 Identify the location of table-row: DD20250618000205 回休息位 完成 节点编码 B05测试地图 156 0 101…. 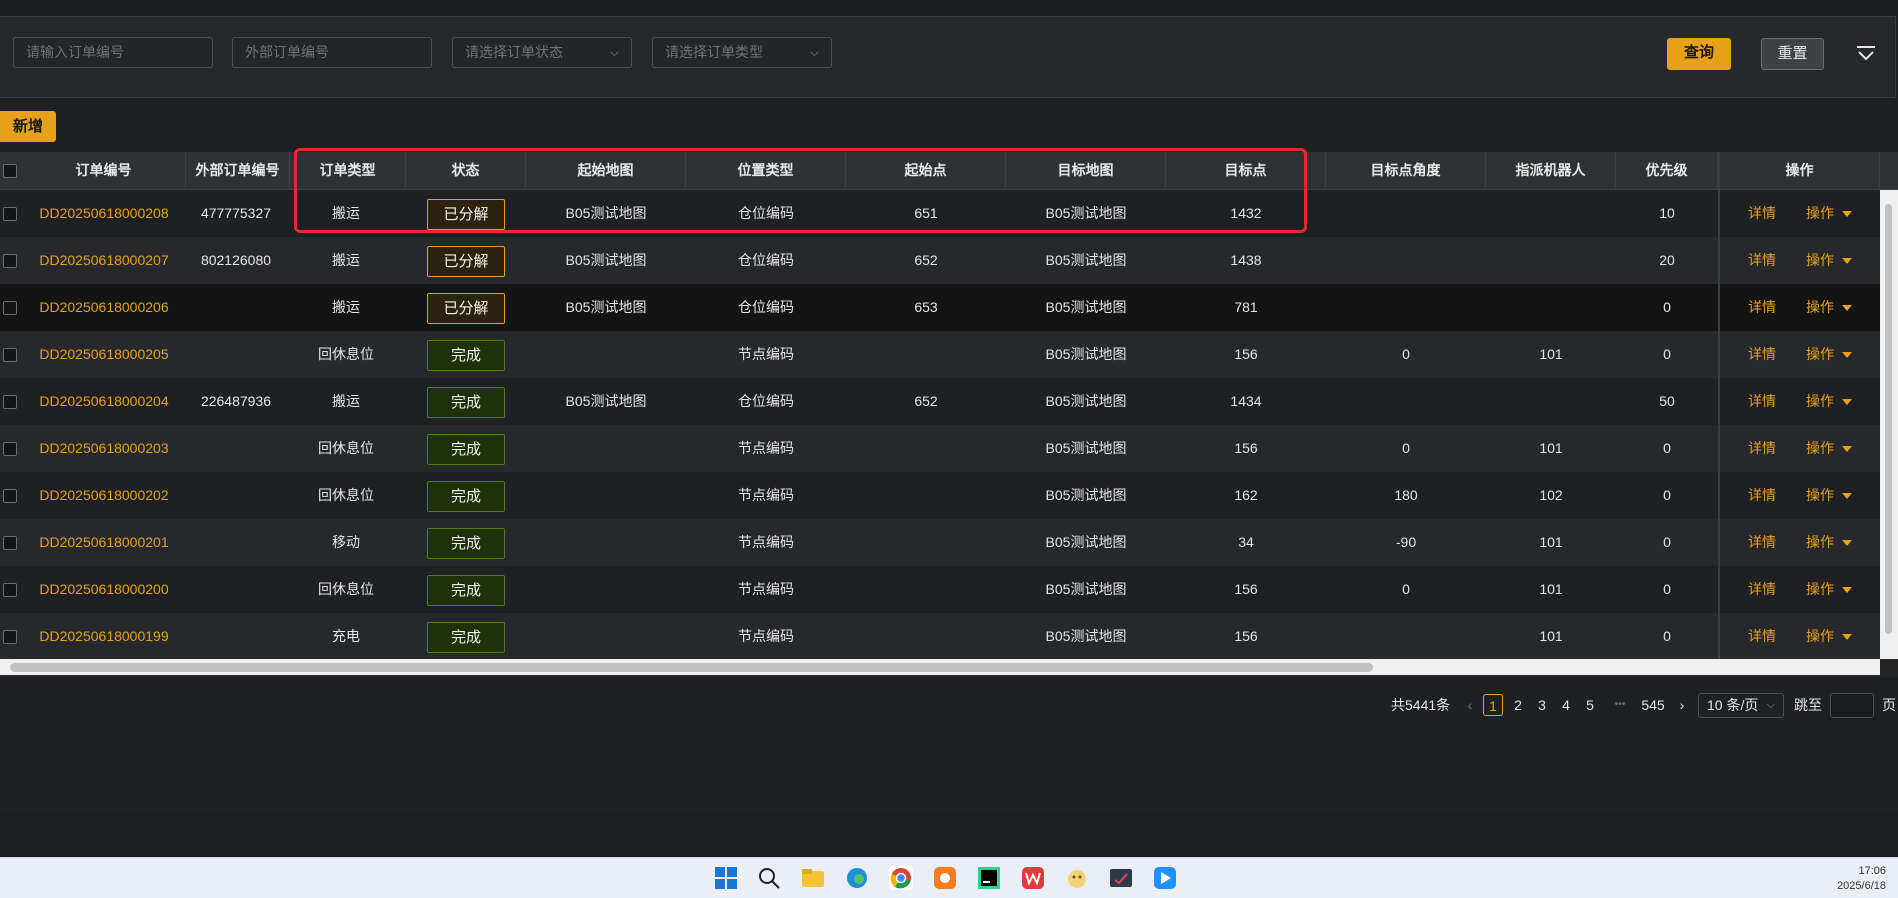
(940, 354).